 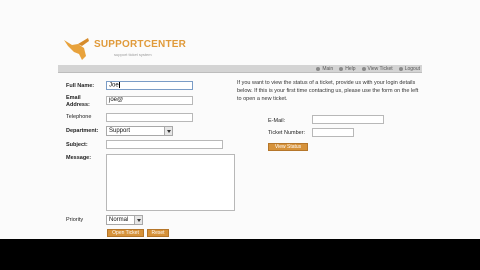 What do you see at coordinates (114, 85) in the screenshot?
I see `full-name-value: Joe` at bounding box center [114, 85].